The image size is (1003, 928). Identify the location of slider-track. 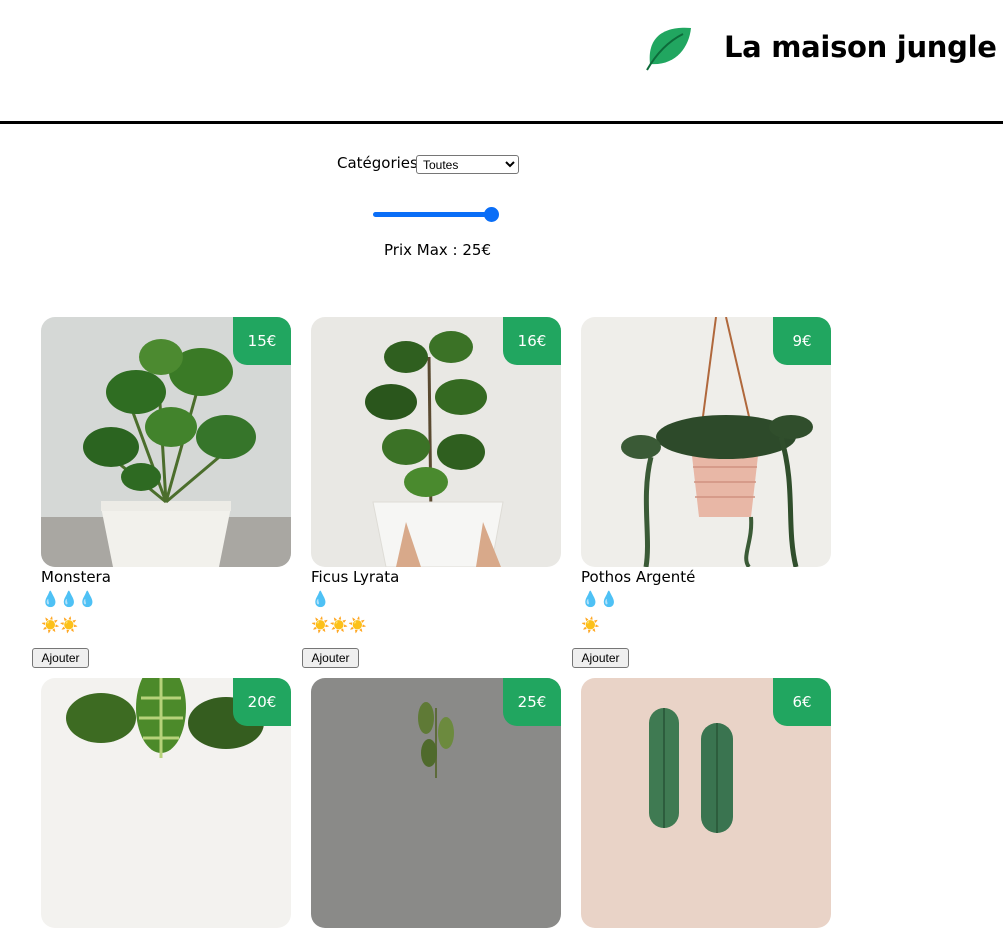
(434, 214).